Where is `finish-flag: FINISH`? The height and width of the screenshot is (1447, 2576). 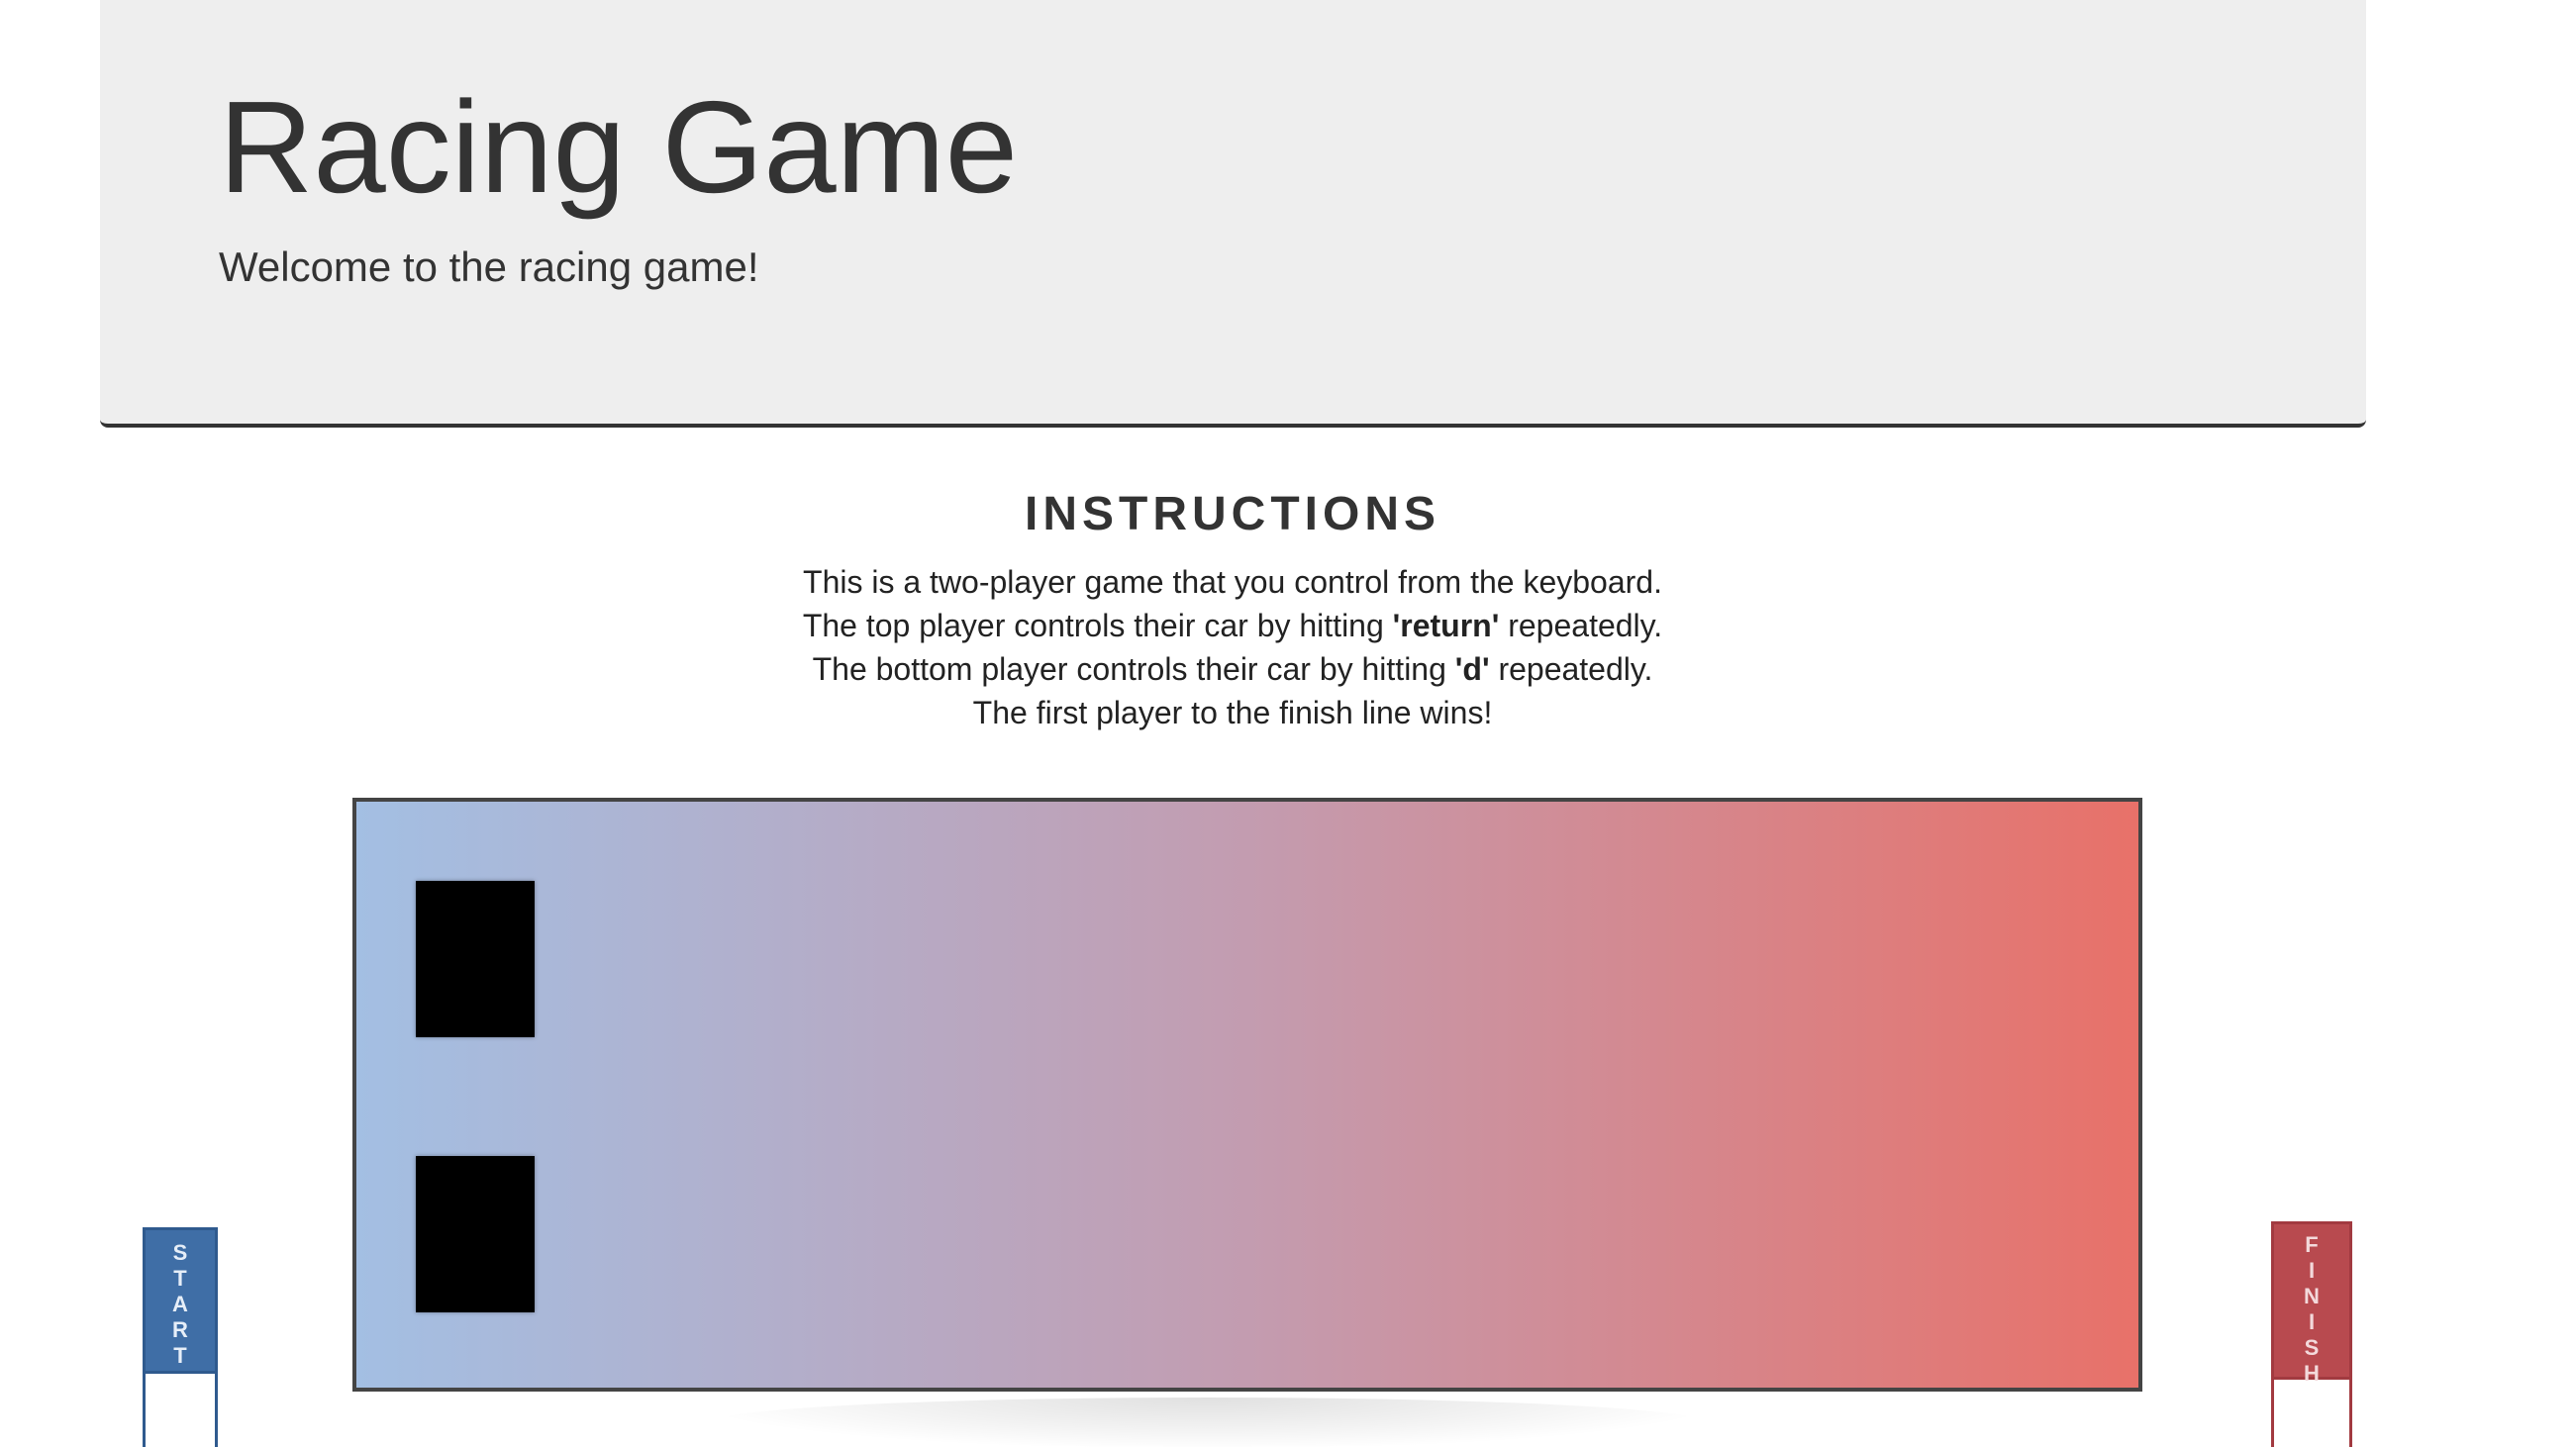 finish-flag: FINISH is located at coordinates (2312, 1334).